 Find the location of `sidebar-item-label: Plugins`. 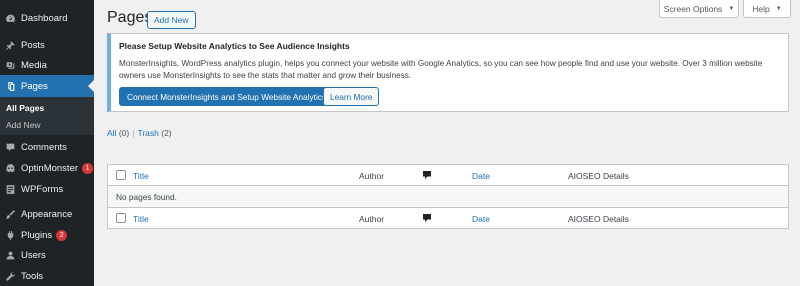

sidebar-item-label: Plugins is located at coordinates (37, 235).